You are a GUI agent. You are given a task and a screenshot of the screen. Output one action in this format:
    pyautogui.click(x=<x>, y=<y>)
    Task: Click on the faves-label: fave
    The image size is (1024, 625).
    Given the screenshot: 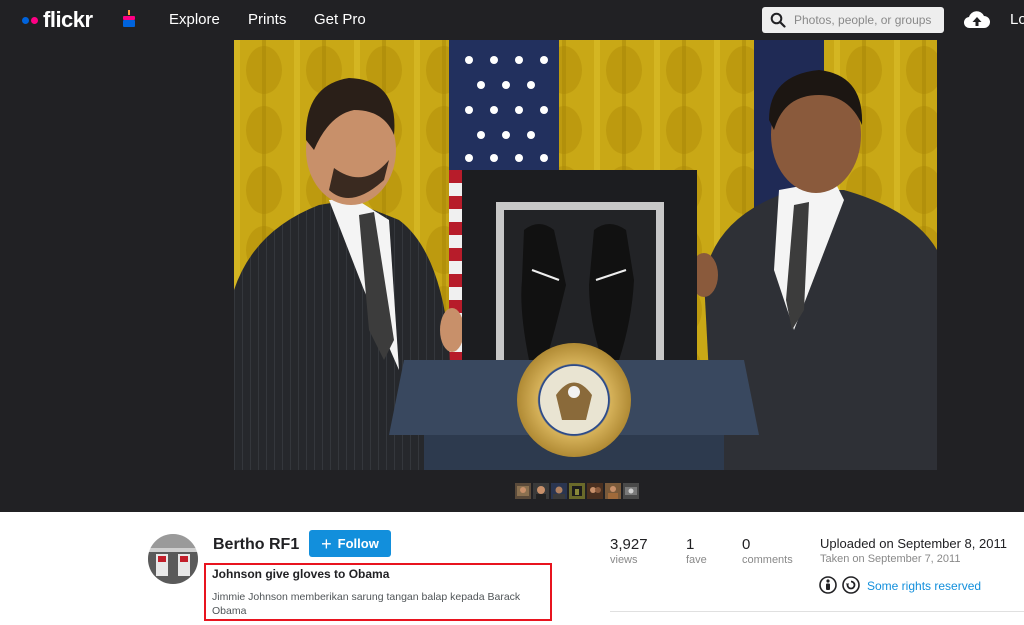 What is the action you would take?
    pyautogui.click(x=696, y=560)
    